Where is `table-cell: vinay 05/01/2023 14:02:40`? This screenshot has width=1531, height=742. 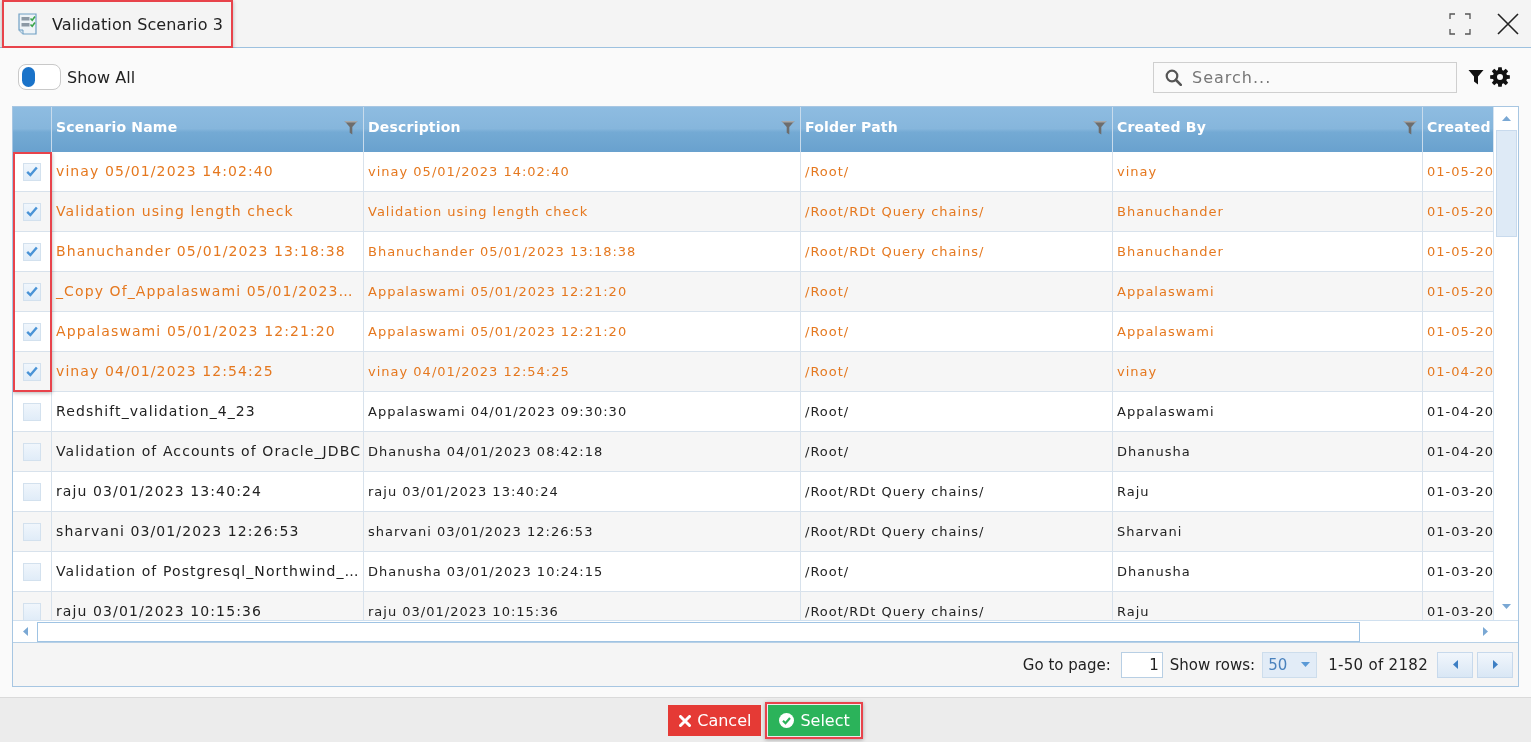
table-cell: vinay 05/01/2023 14:02:40 is located at coordinates (208, 171).